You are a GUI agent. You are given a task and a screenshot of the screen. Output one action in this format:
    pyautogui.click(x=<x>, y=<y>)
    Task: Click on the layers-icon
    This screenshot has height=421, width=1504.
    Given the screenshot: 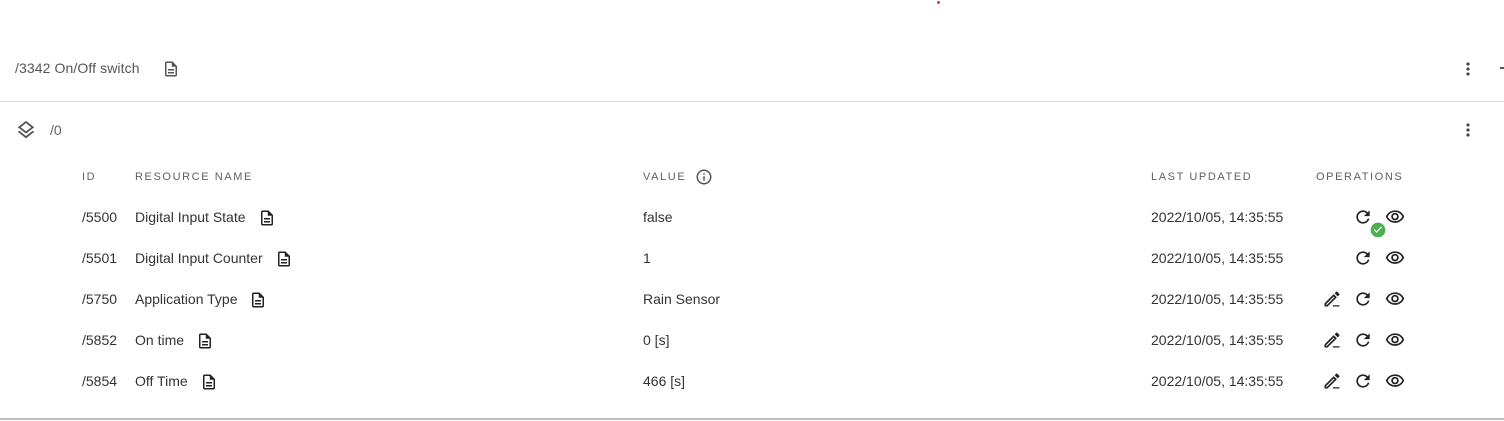 What is the action you would take?
    pyautogui.click(x=26, y=130)
    